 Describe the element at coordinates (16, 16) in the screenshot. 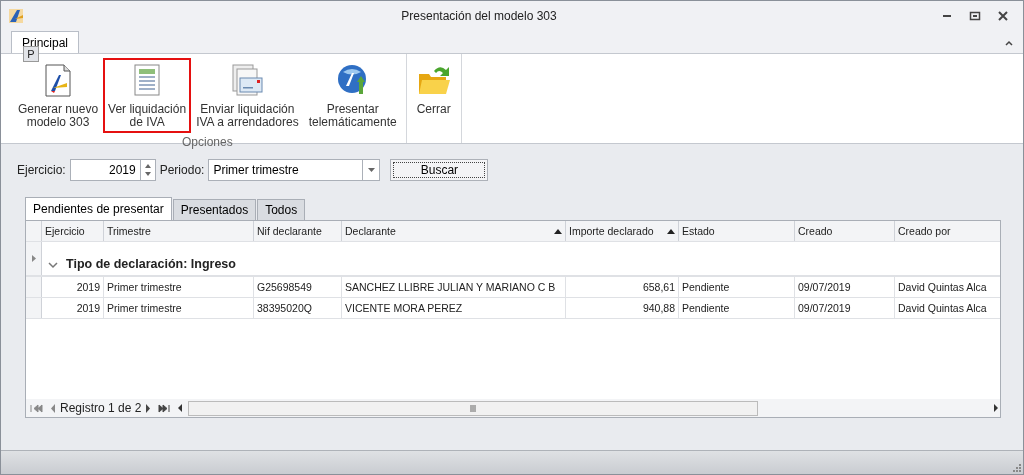

I see `logo-icon` at that location.